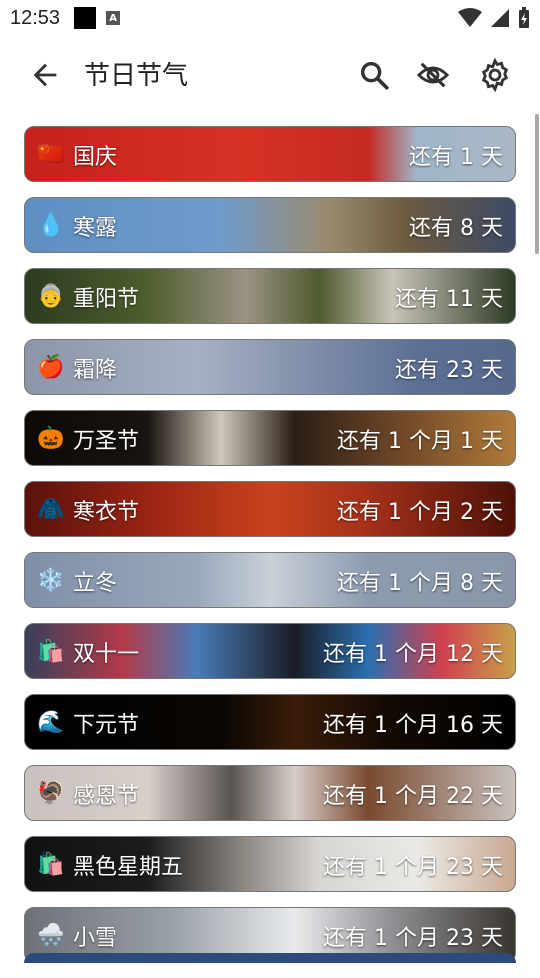 Image resolution: width=540 pixels, height=978 pixels. Describe the element at coordinates (270, 296) in the screenshot. I see `holiday-card: 👵 重阳节 还有 11 天` at that location.